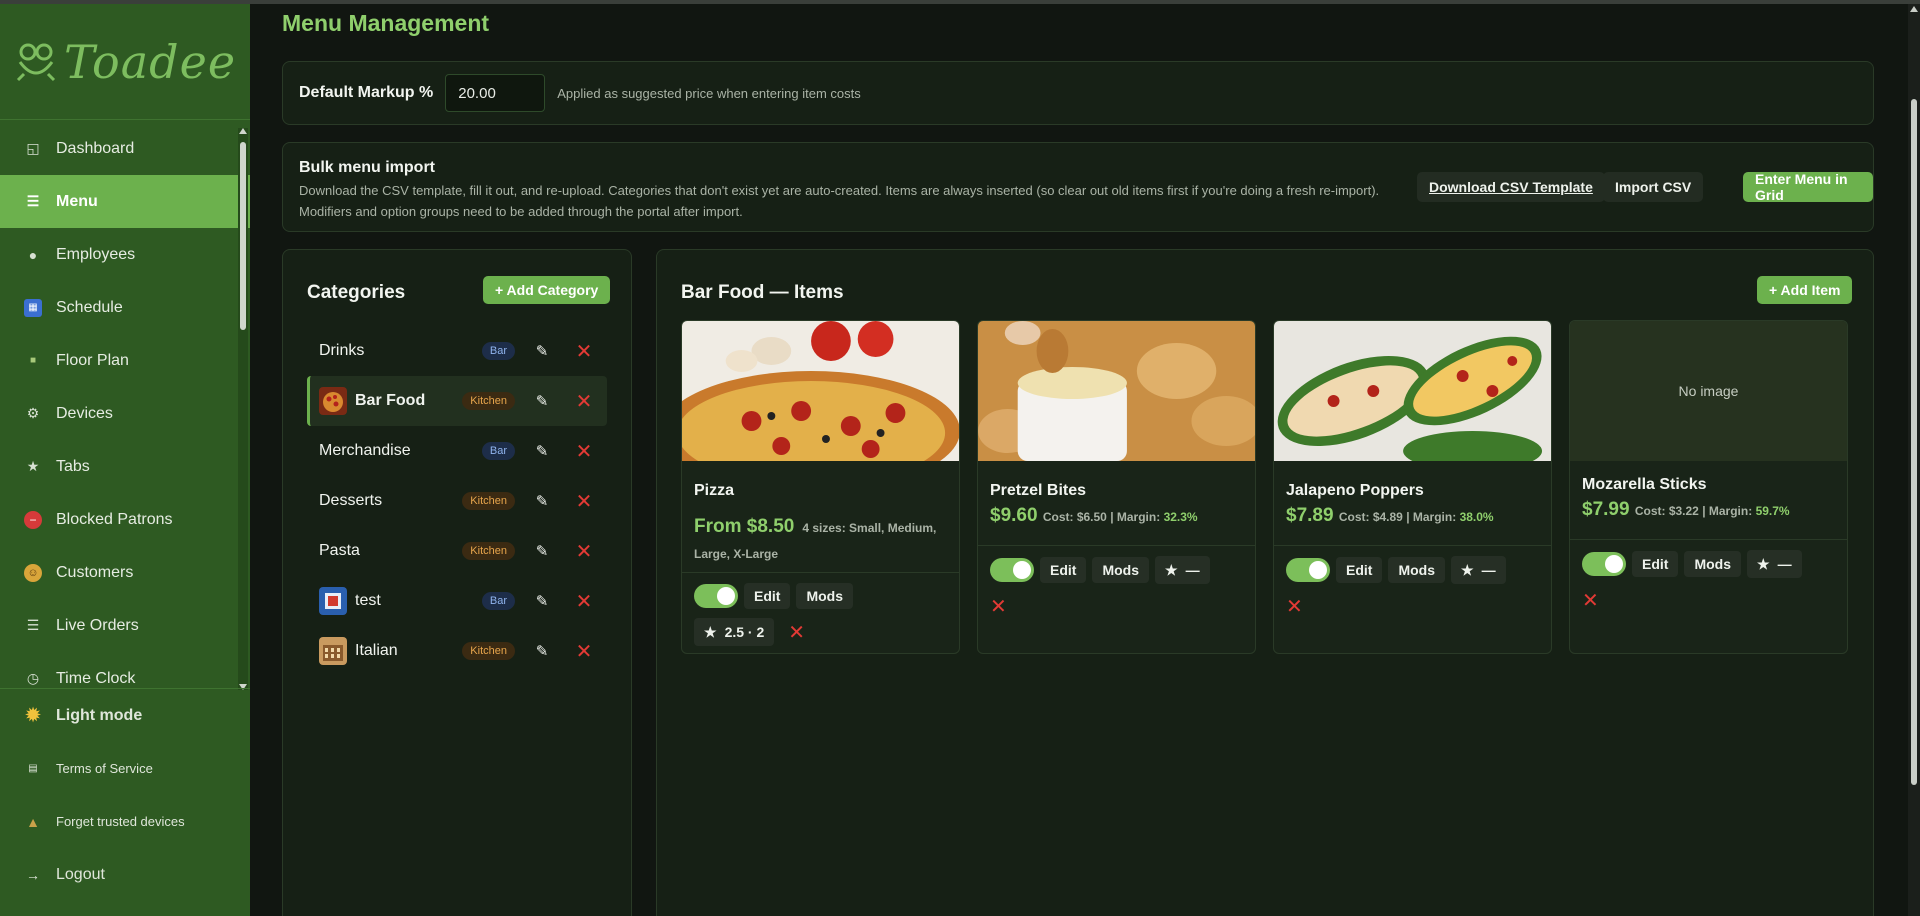 This screenshot has width=1920, height=916. What do you see at coordinates (333, 401) in the screenshot?
I see `category-thumbnail` at bounding box center [333, 401].